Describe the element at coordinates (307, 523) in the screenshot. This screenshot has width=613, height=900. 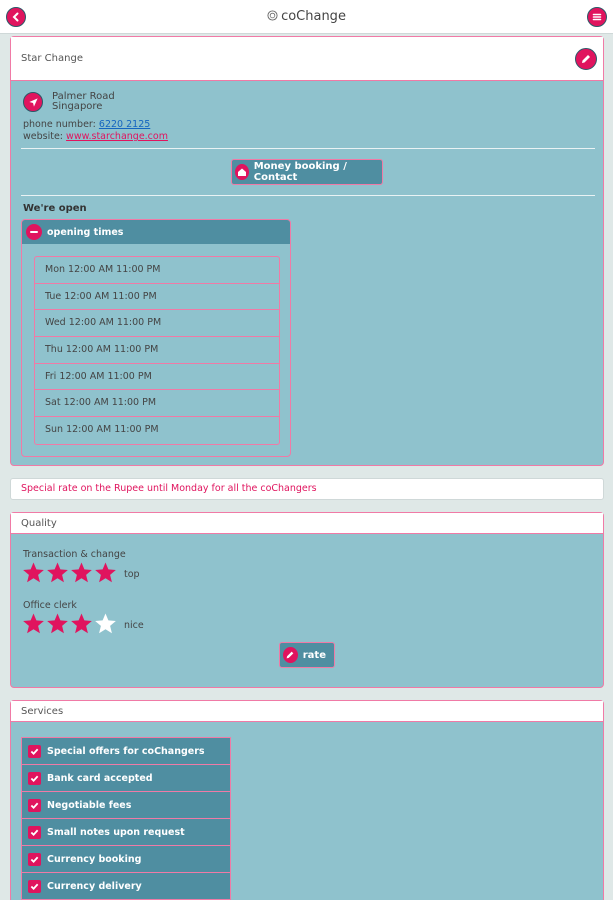
I see `quality-header: Quality` at that location.